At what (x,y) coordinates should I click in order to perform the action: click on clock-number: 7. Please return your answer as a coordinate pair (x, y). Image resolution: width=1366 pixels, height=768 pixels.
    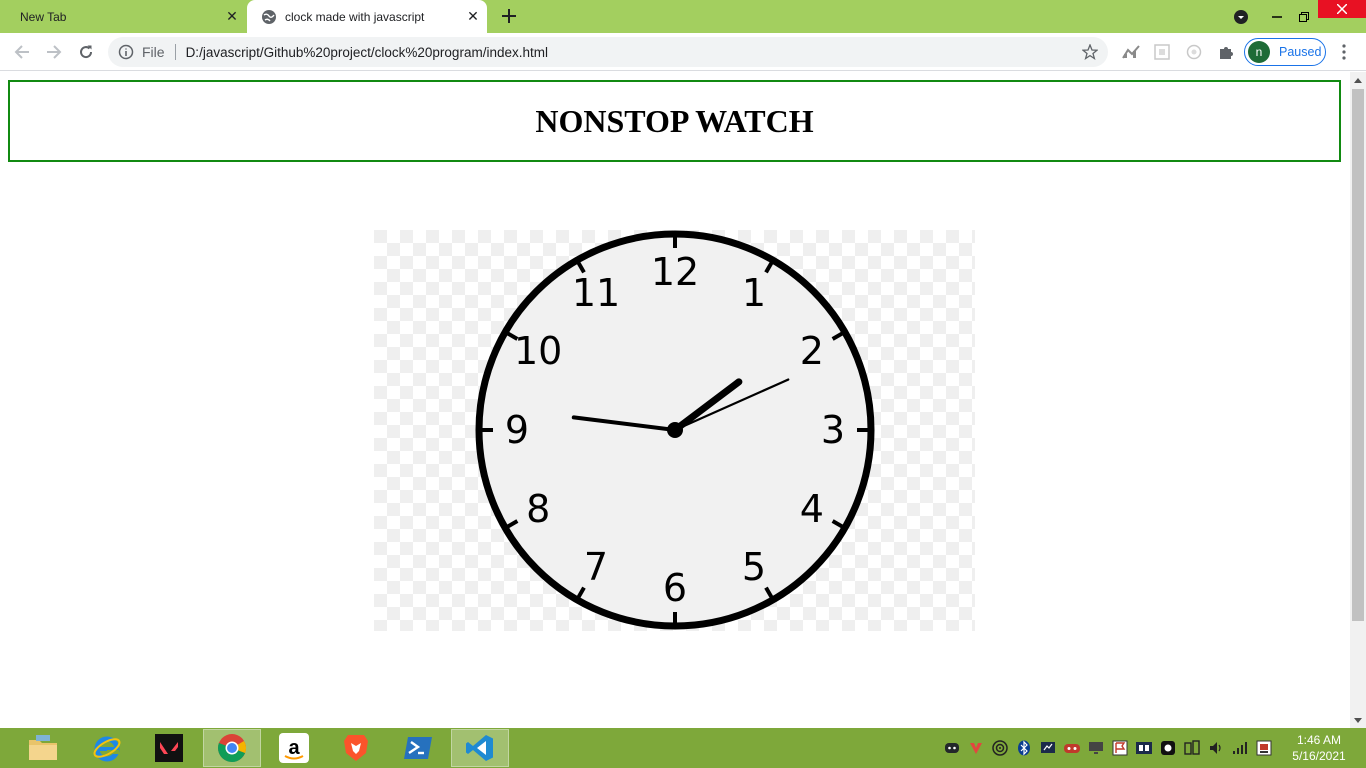
    Looking at the image, I should click on (596, 567).